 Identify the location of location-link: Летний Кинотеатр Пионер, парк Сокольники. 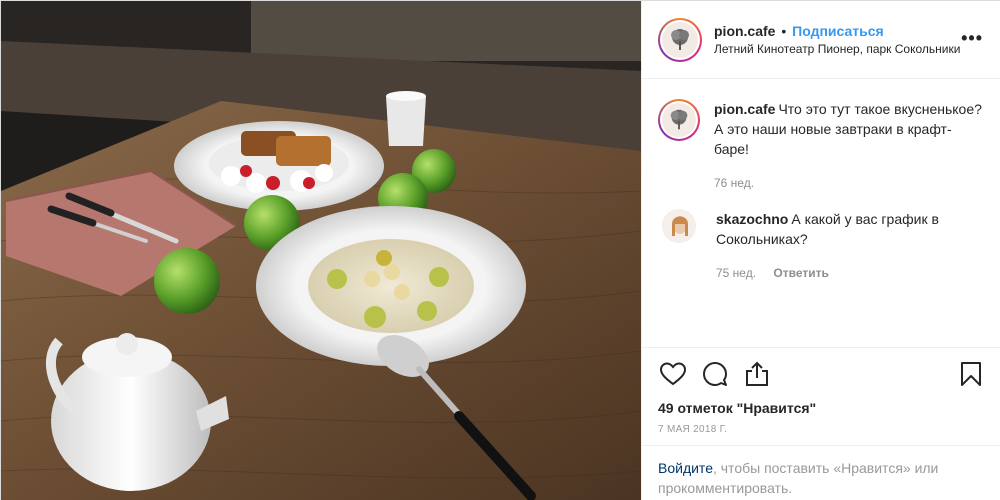
(837, 49).